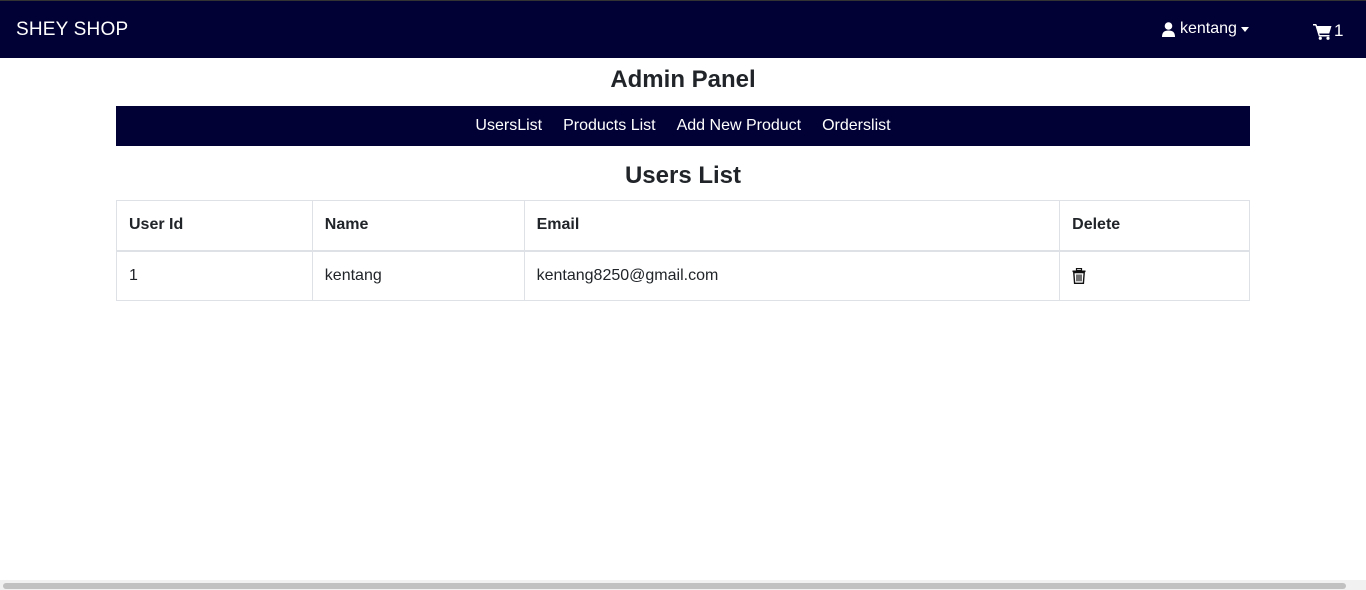 The width and height of the screenshot is (1366, 590). Describe the element at coordinates (674, 586) in the screenshot. I see `scrollbar-thumb` at that location.